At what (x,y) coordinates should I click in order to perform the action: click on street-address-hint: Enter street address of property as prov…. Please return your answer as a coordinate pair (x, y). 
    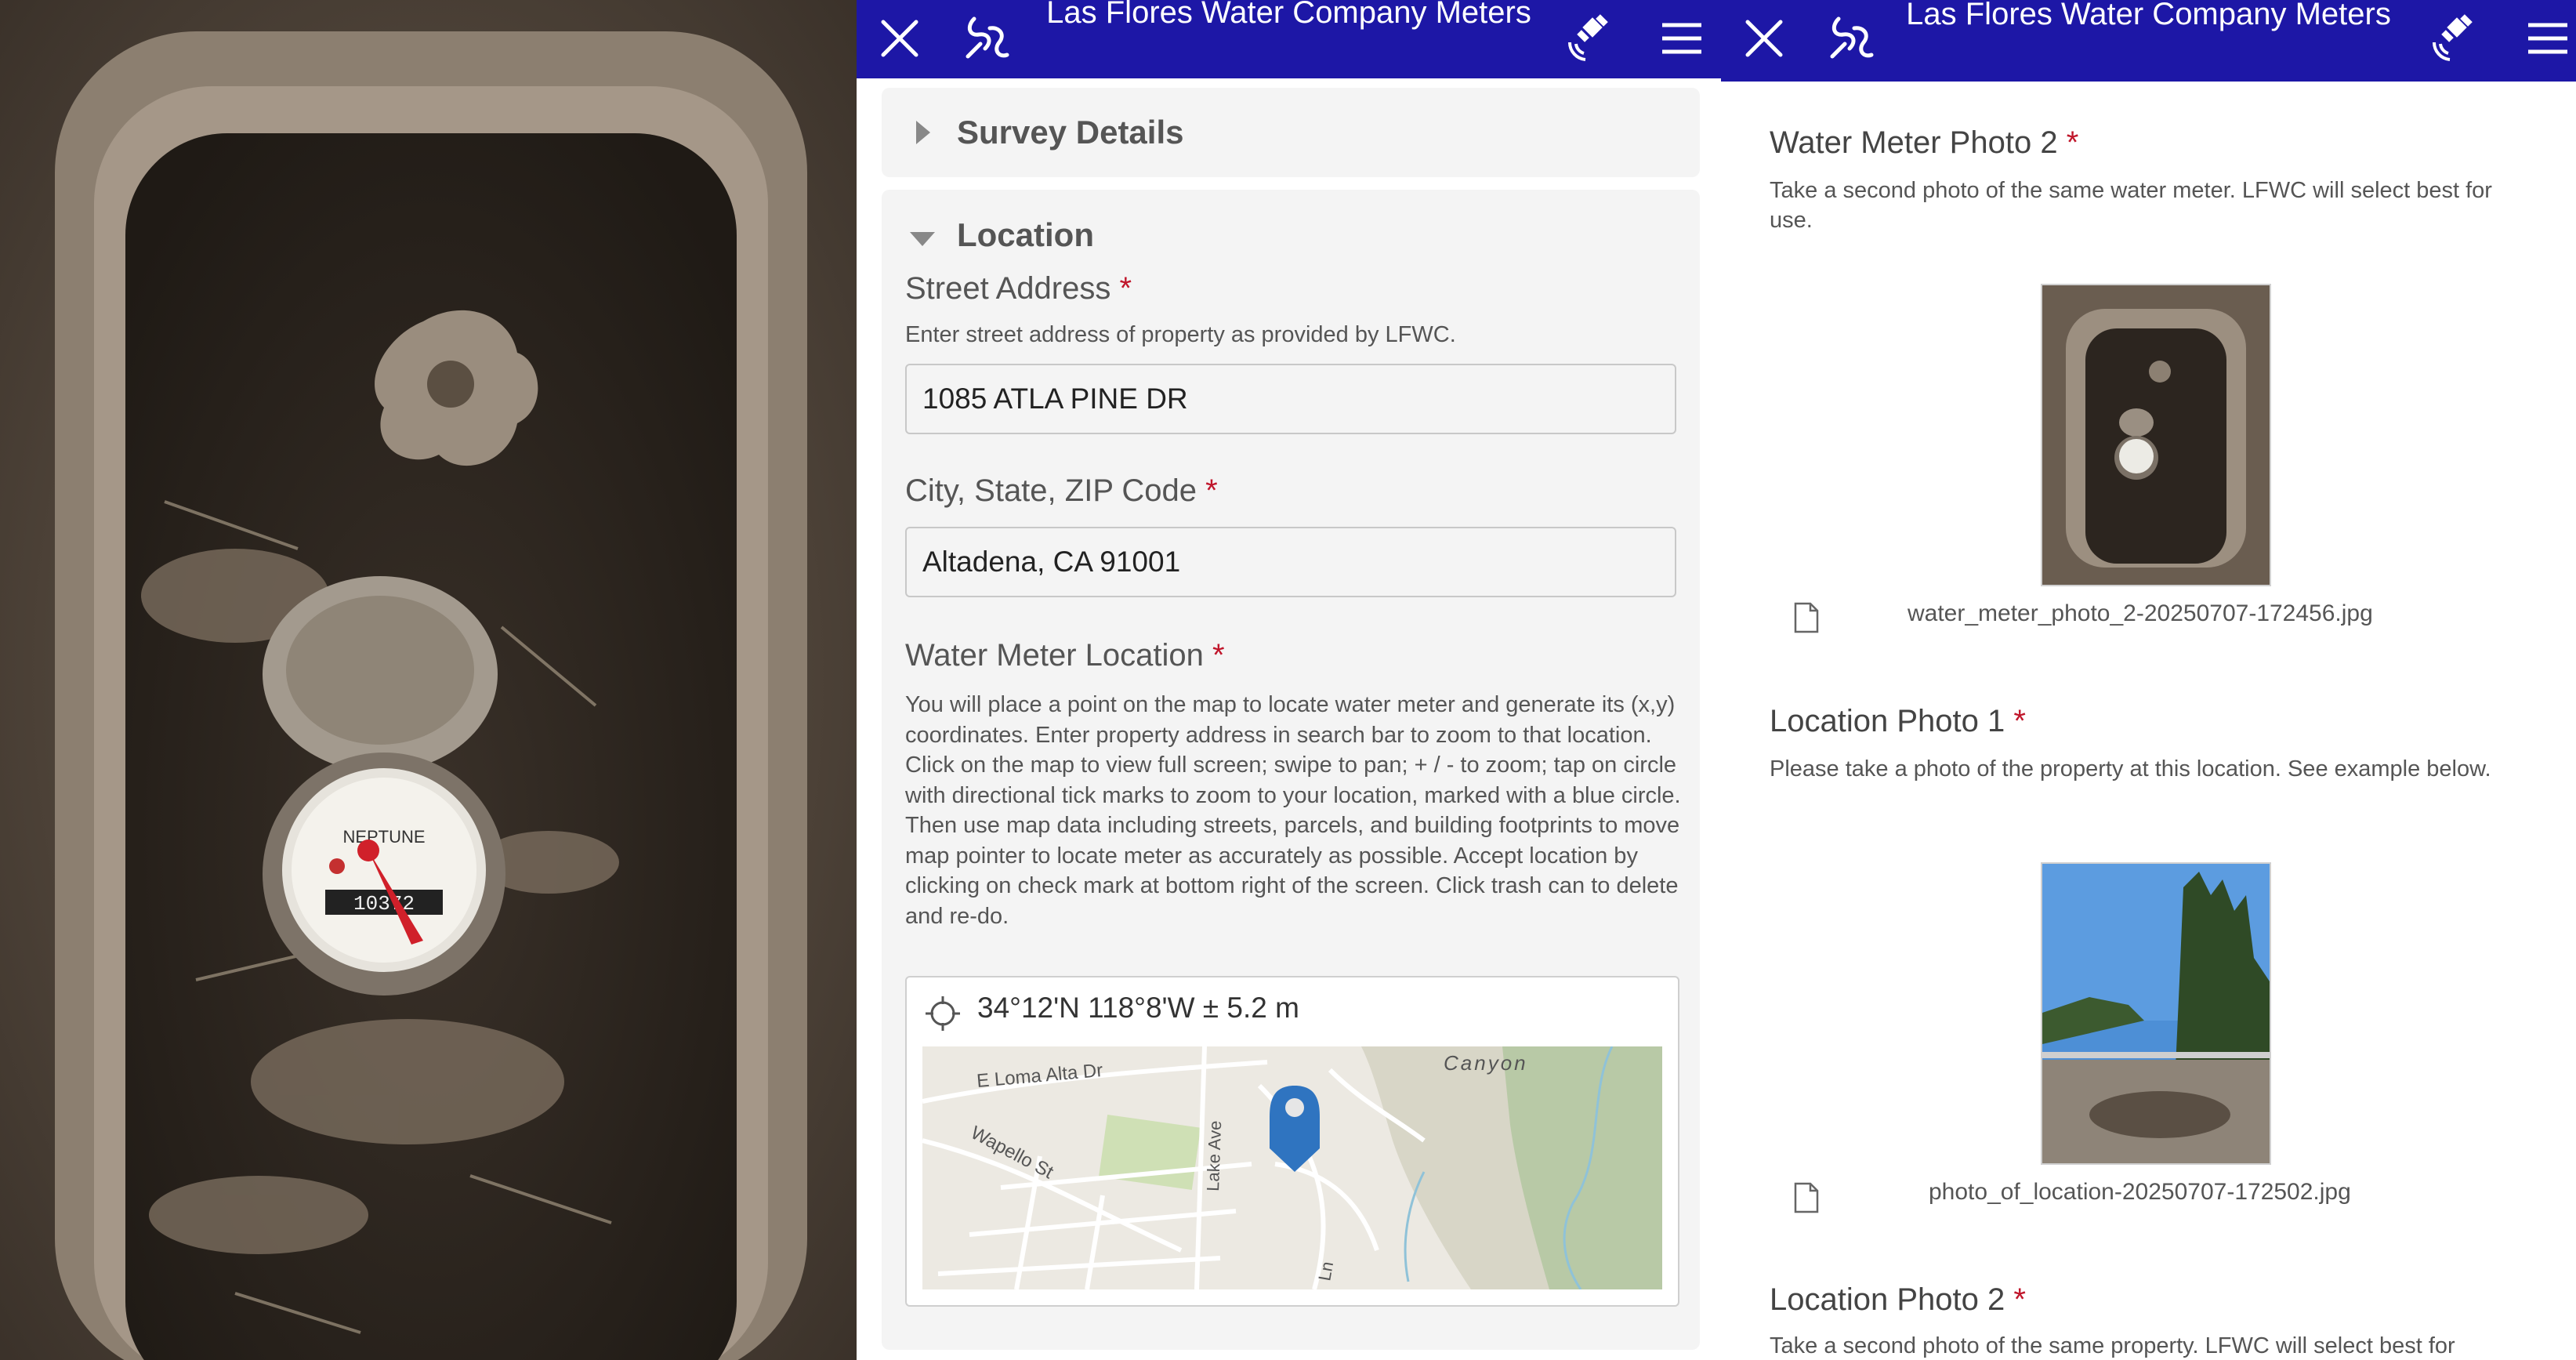
    Looking at the image, I should click on (1180, 334).